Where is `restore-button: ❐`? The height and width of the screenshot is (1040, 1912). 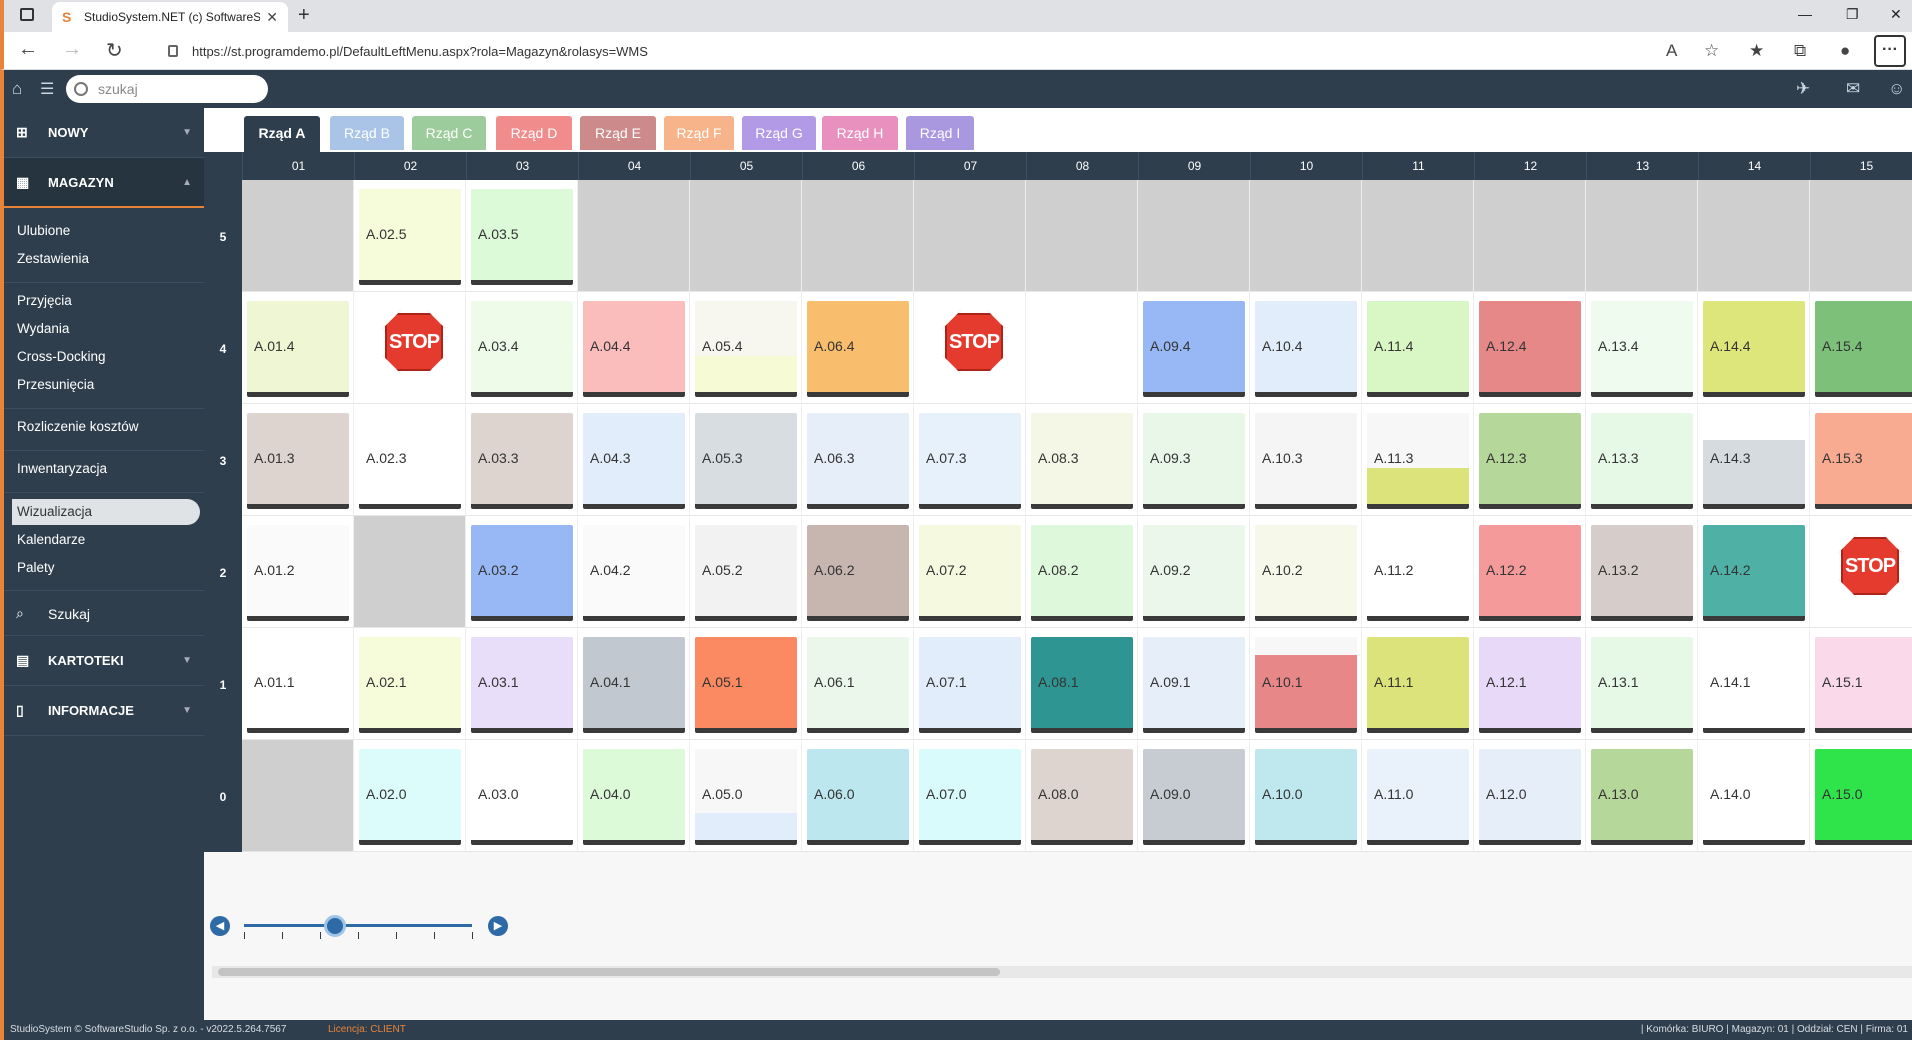
restore-button: ❐ is located at coordinates (1852, 14).